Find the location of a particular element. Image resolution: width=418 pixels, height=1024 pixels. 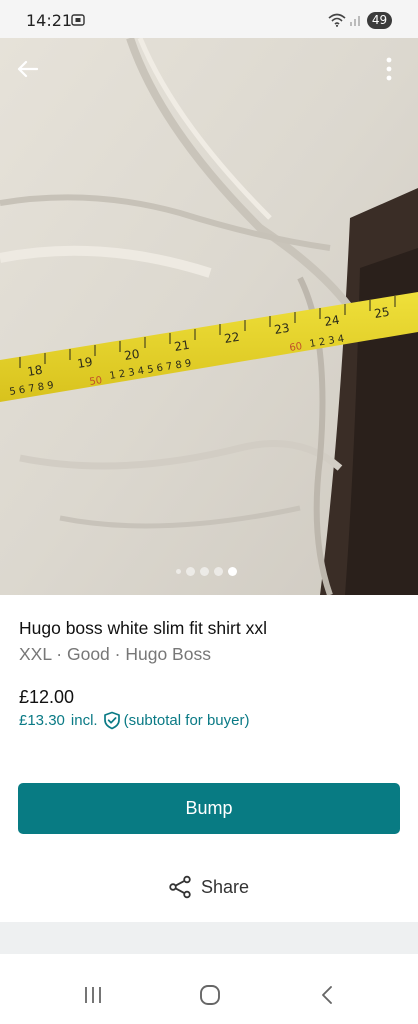

status-time: 14:21 is located at coordinates (49, 20).